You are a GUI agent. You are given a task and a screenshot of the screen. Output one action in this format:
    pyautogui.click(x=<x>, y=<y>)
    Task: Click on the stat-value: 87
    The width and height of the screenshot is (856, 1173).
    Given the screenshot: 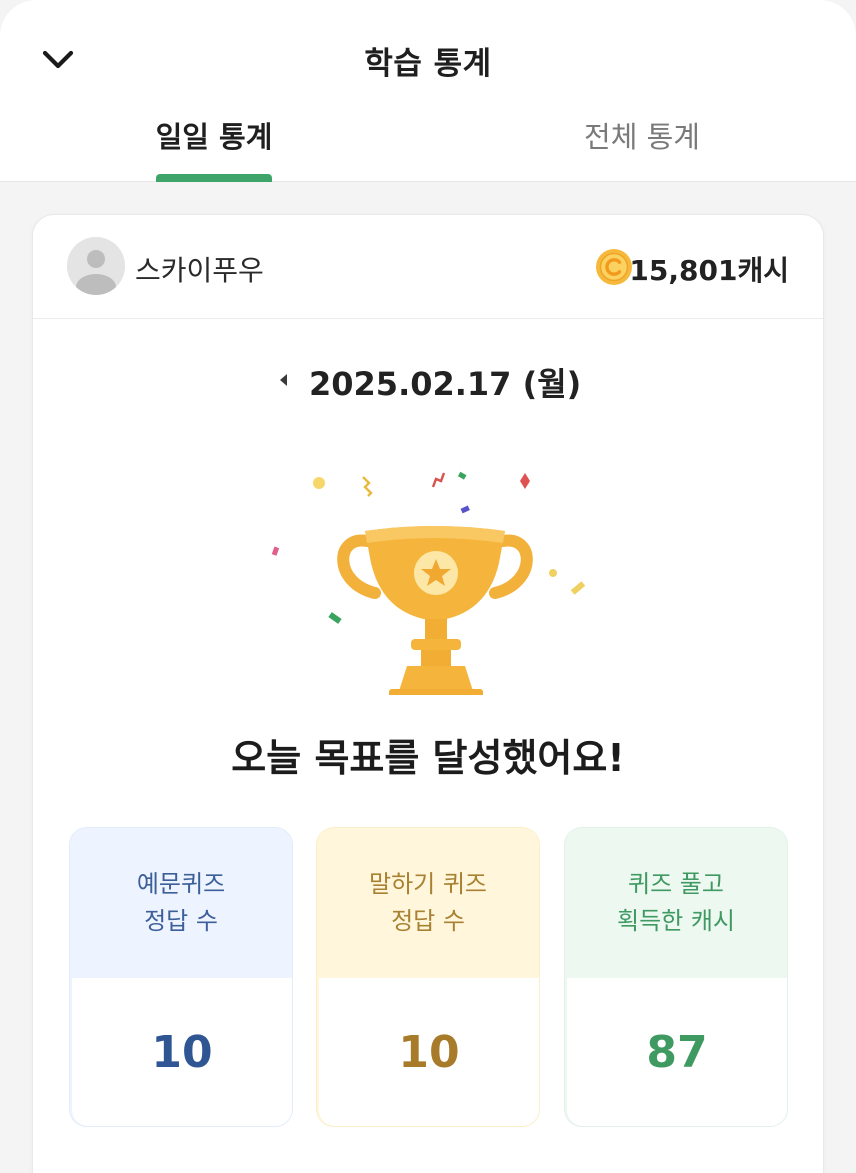 What is the action you would take?
    pyautogui.click(x=677, y=1052)
    